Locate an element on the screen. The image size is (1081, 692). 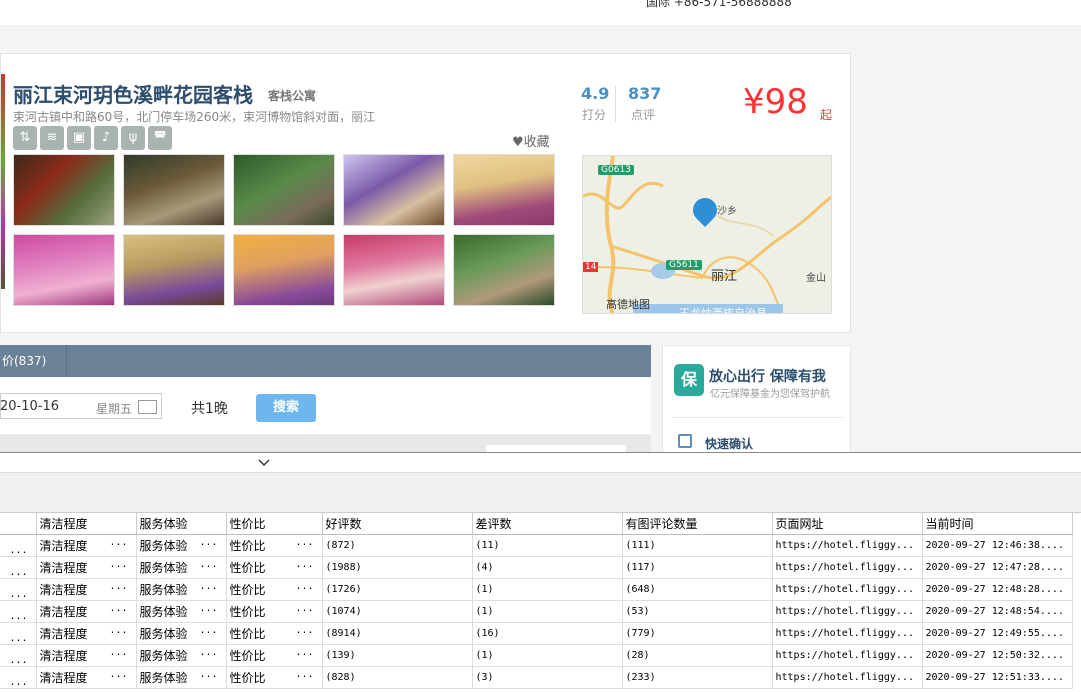
chevron-down-icon is located at coordinates (264, 463).